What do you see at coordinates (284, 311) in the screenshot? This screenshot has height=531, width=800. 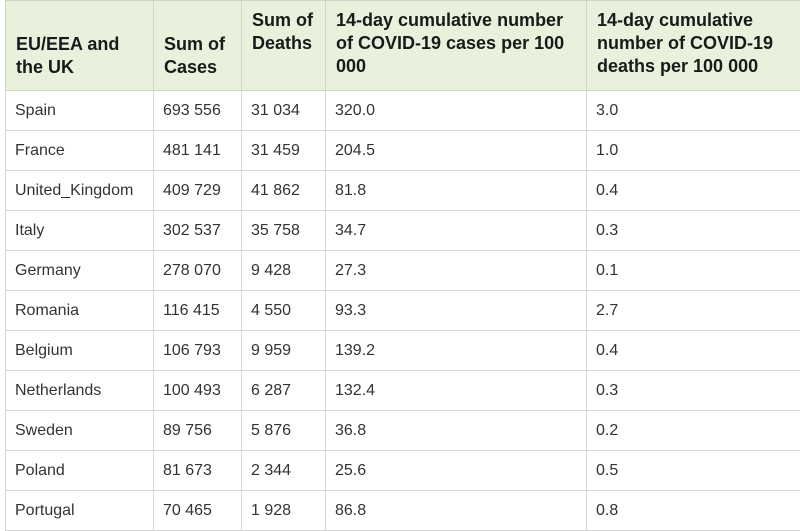 I see `deaths-cell: 4 550` at bounding box center [284, 311].